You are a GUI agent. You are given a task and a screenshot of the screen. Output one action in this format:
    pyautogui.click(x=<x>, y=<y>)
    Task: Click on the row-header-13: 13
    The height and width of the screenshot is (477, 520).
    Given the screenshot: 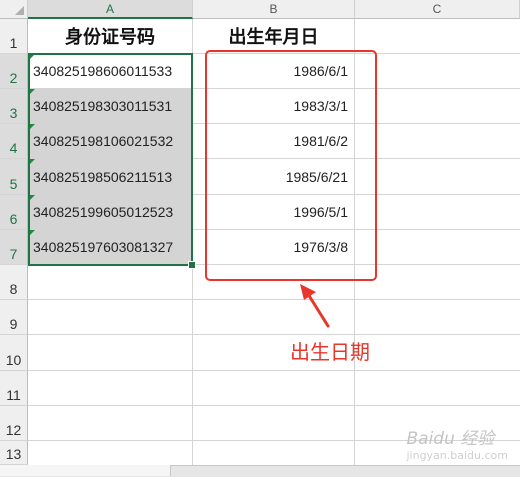 What is the action you would take?
    pyautogui.click(x=14, y=453)
    